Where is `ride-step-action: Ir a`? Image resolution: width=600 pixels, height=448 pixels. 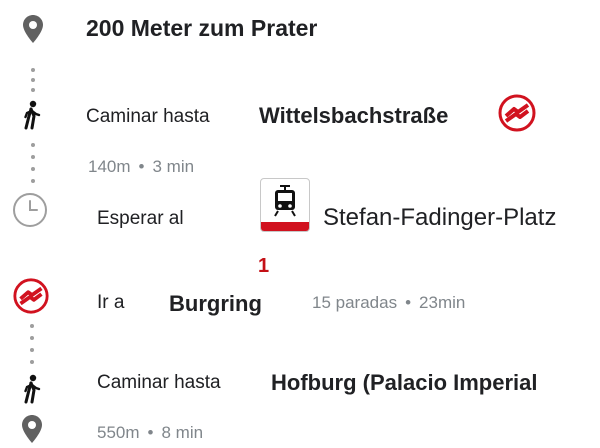 ride-step-action: Ir a is located at coordinates (111, 302).